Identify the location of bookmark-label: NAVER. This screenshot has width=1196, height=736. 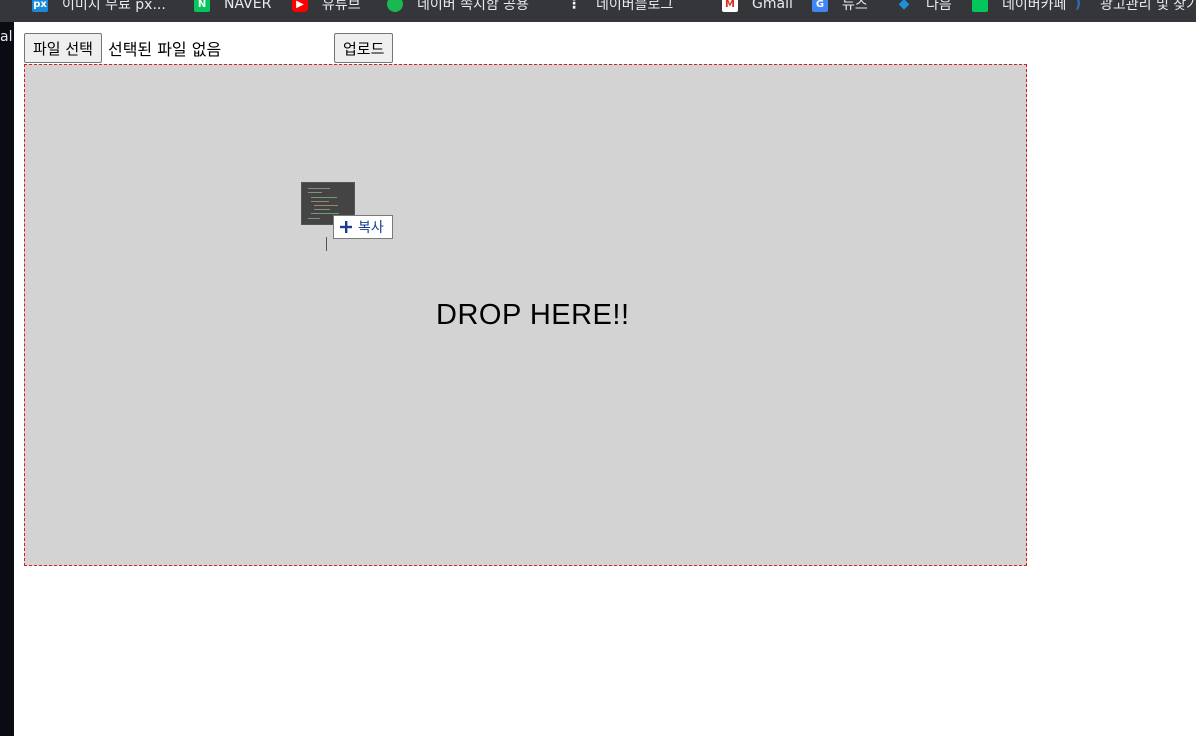
(248, 6).